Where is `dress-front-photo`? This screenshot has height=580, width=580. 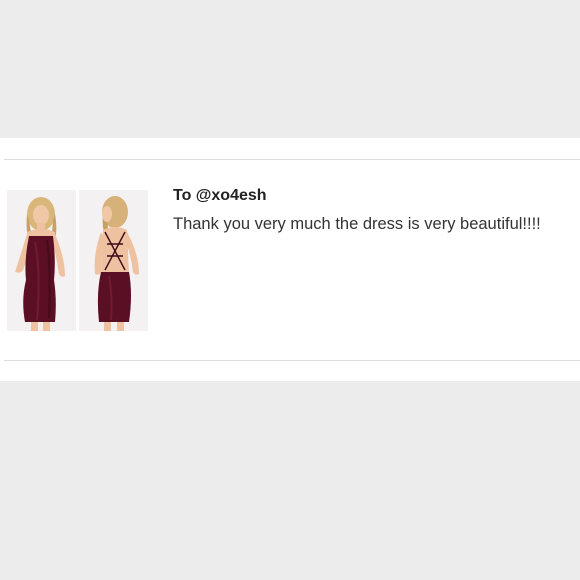 dress-front-photo is located at coordinates (41, 260).